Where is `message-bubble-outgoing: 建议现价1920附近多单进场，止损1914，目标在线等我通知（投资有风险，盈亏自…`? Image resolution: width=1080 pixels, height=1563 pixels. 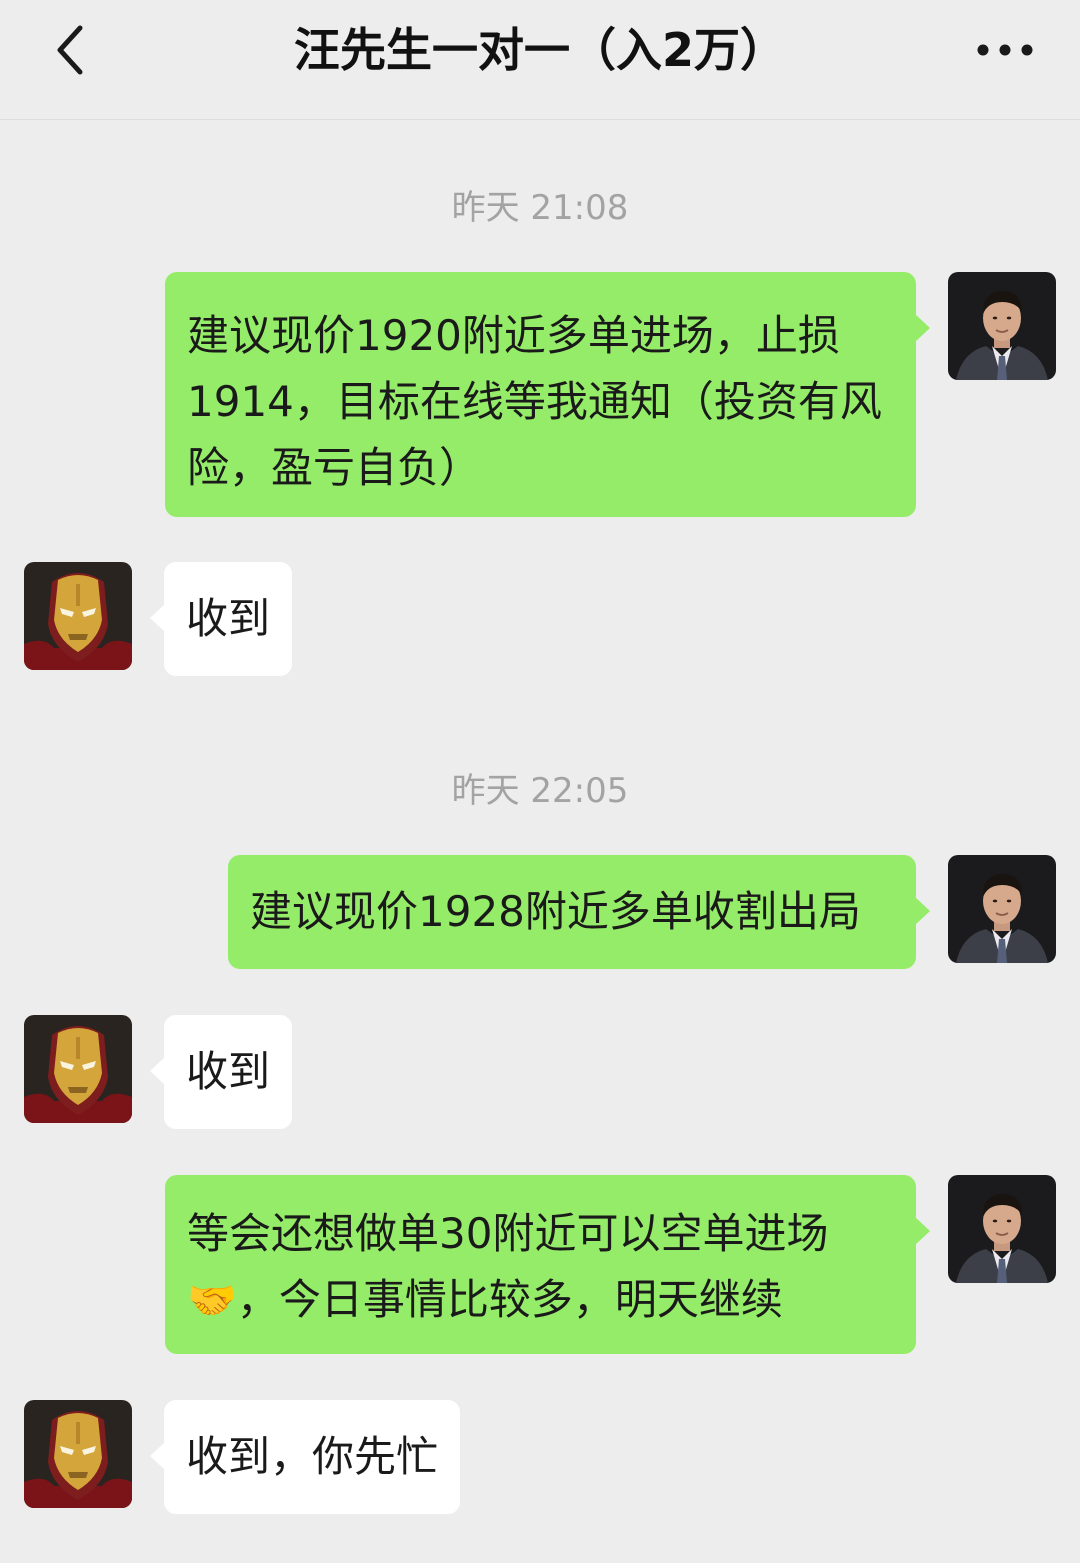
message-bubble-outgoing: 建议现价1920附近多单进场，止损1914，目标在线等我通知（投资有风险，盈亏自… is located at coordinates (547, 394).